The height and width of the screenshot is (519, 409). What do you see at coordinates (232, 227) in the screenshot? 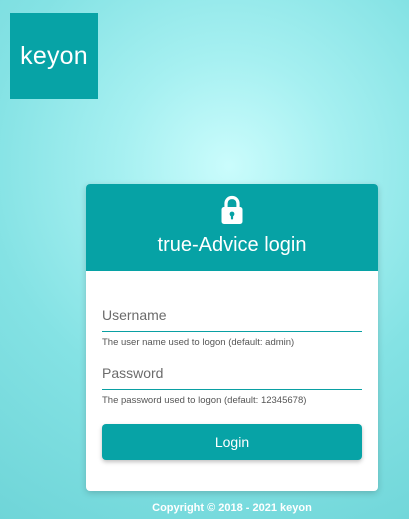
I see `login-card-header: true-Advice login` at bounding box center [232, 227].